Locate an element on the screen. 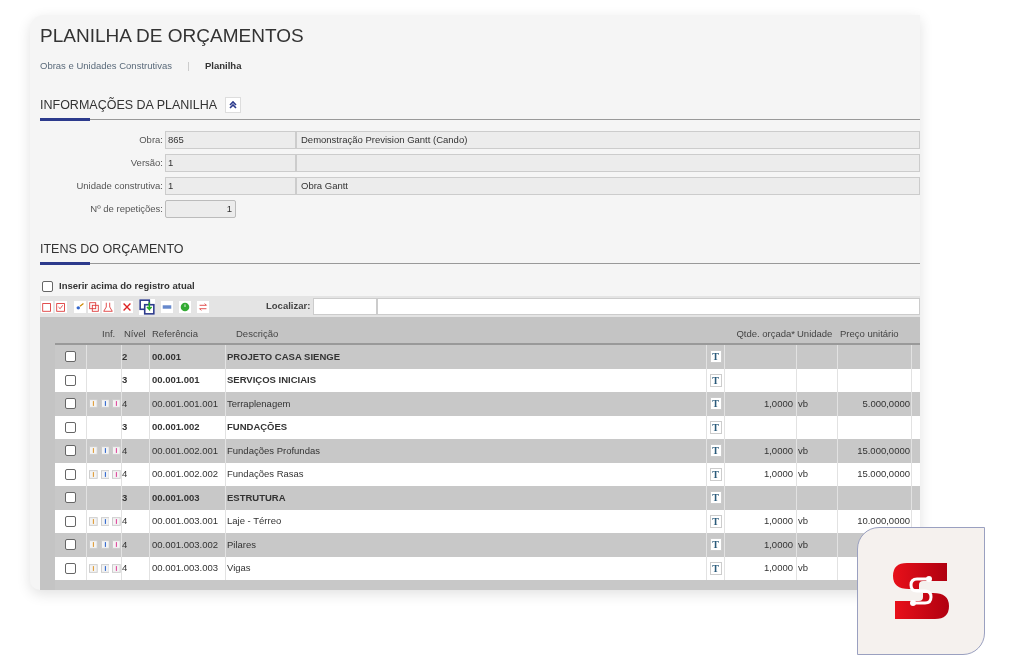 This screenshot has height=666, width=1024. description-cell: ESTRUTURA is located at coordinates (466, 498).